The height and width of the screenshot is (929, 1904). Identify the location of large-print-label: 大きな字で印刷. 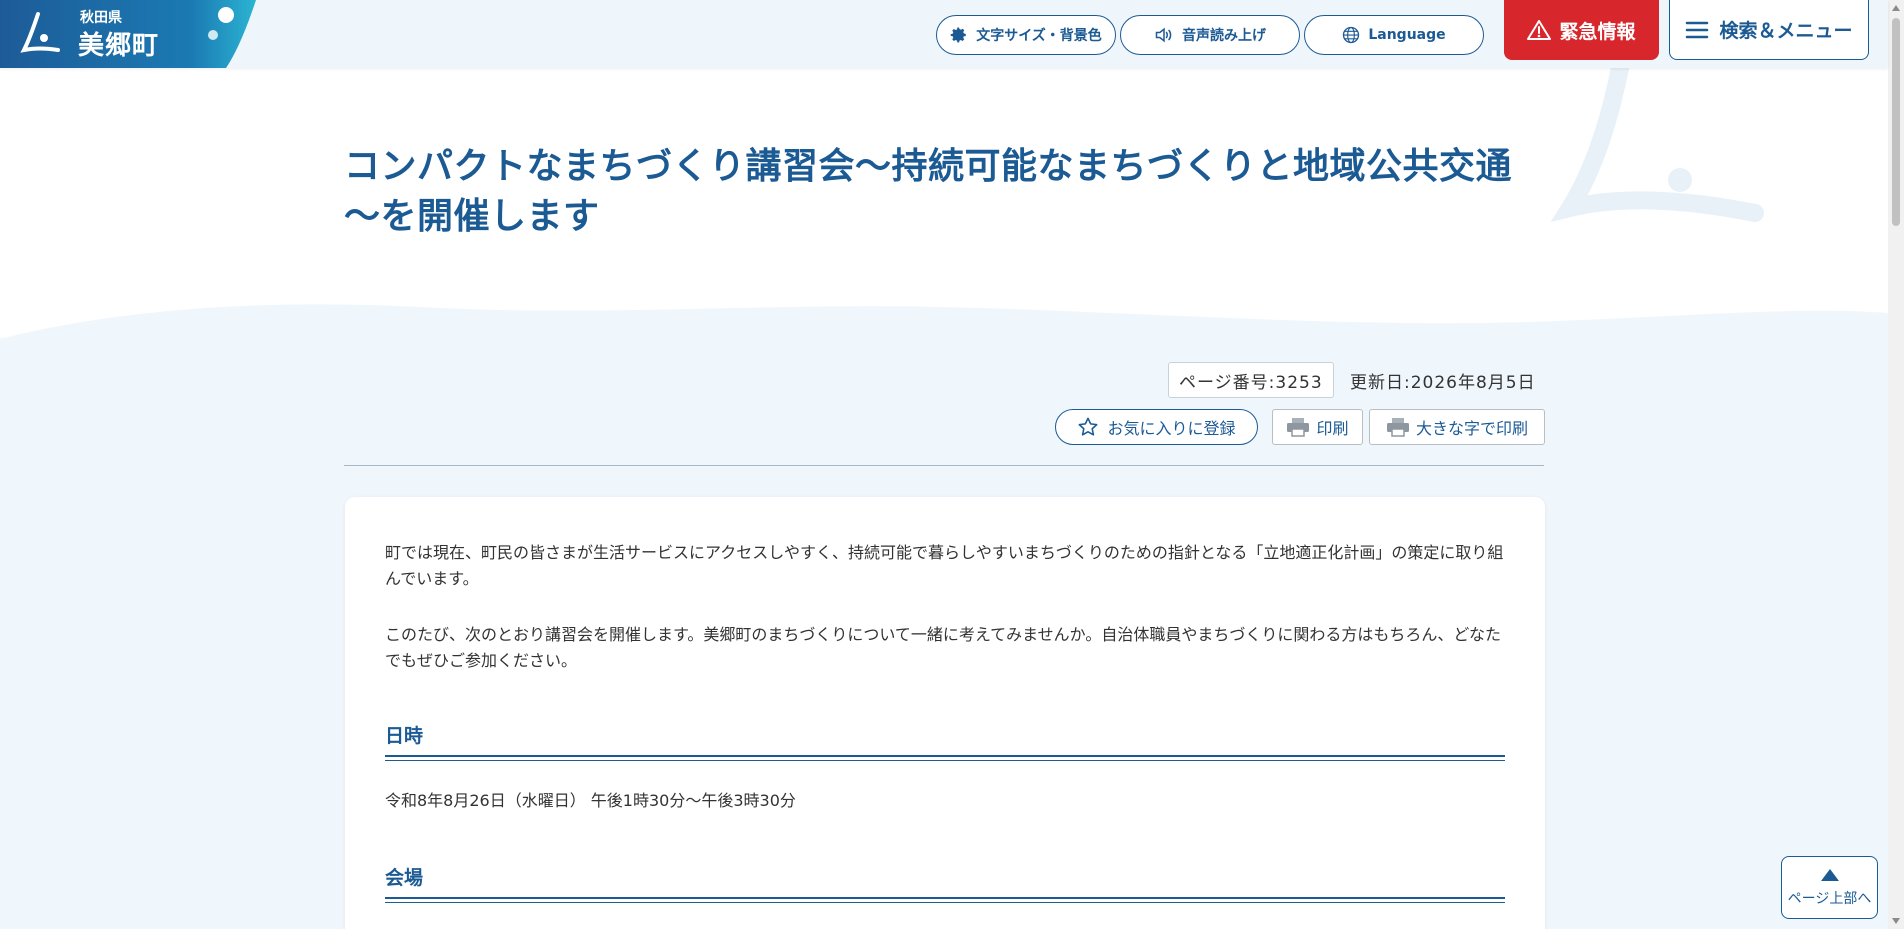
(1471, 428).